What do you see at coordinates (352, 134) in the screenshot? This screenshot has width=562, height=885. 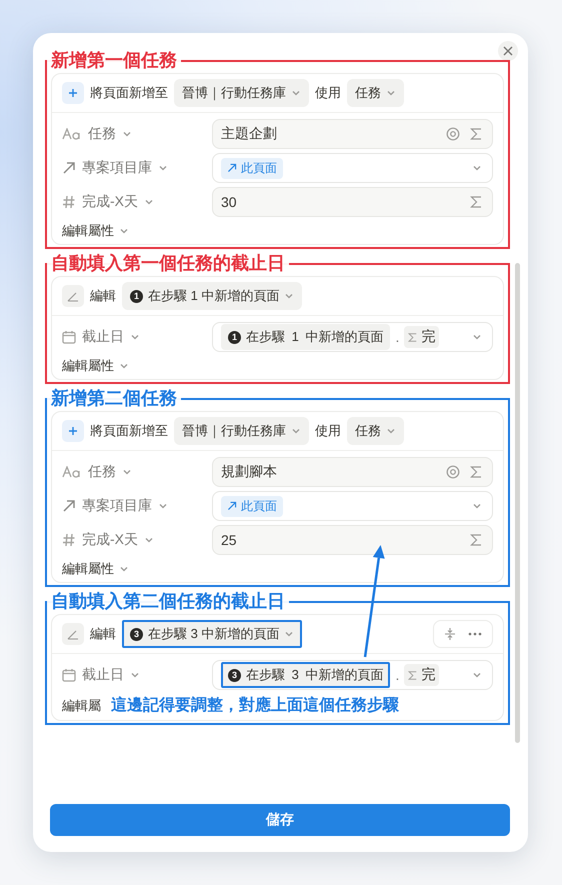 I see `text-field: 主題企劃` at bounding box center [352, 134].